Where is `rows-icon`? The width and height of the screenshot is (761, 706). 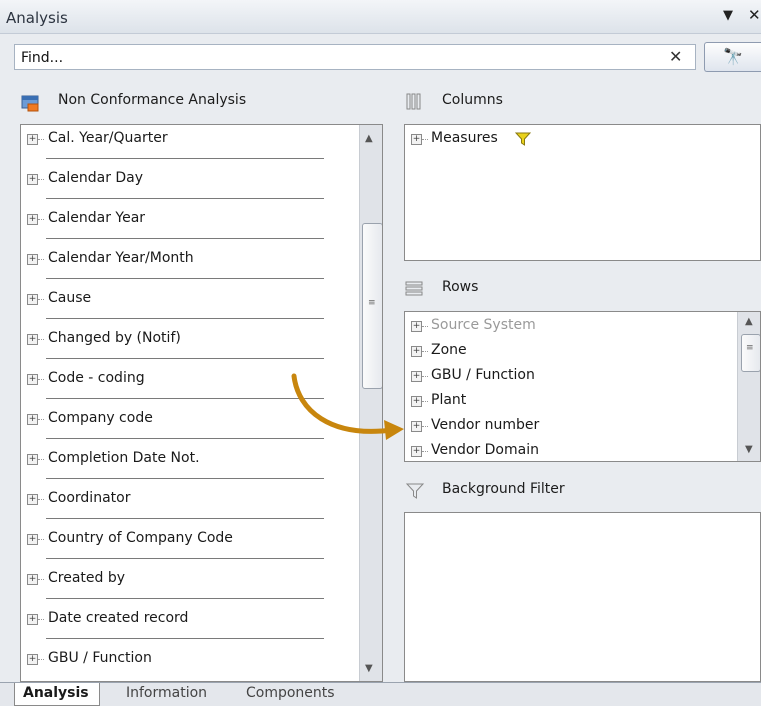
rows-icon is located at coordinates (414, 288).